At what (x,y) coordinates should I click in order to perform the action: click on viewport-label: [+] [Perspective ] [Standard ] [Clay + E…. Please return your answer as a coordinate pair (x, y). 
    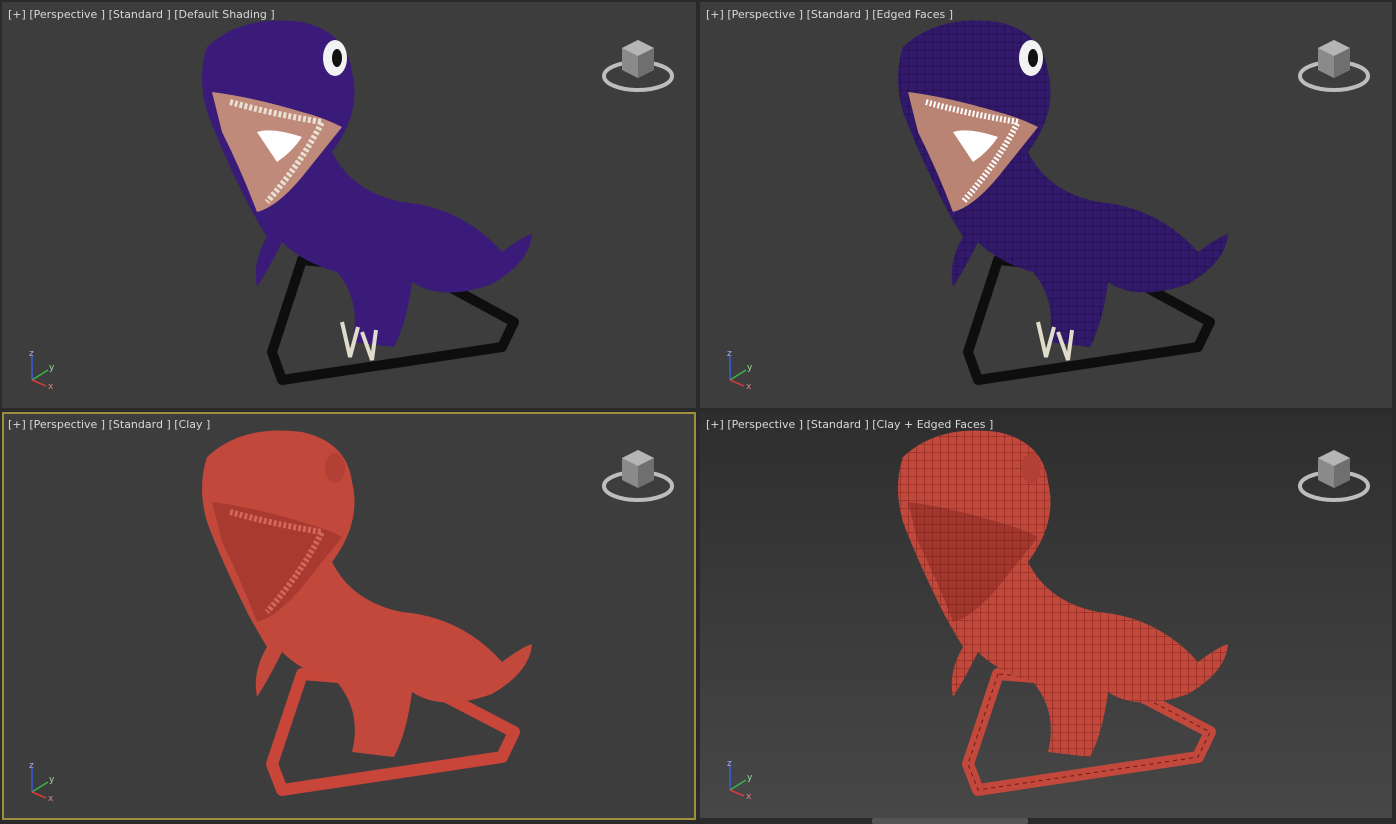
    Looking at the image, I should click on (849, 424).